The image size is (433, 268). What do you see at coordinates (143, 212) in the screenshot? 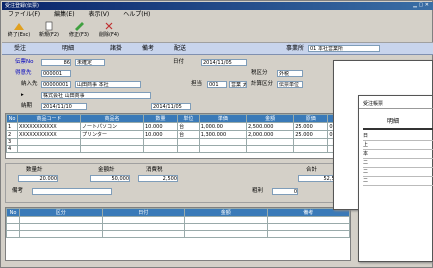
I see `sub-col-date: 日付` at bounding box center [143, 212].